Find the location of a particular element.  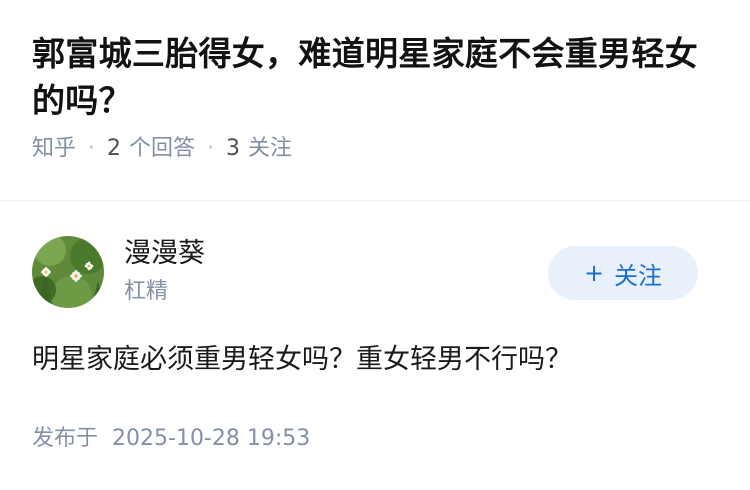

avatar-image is located at coordinates (68, 272).